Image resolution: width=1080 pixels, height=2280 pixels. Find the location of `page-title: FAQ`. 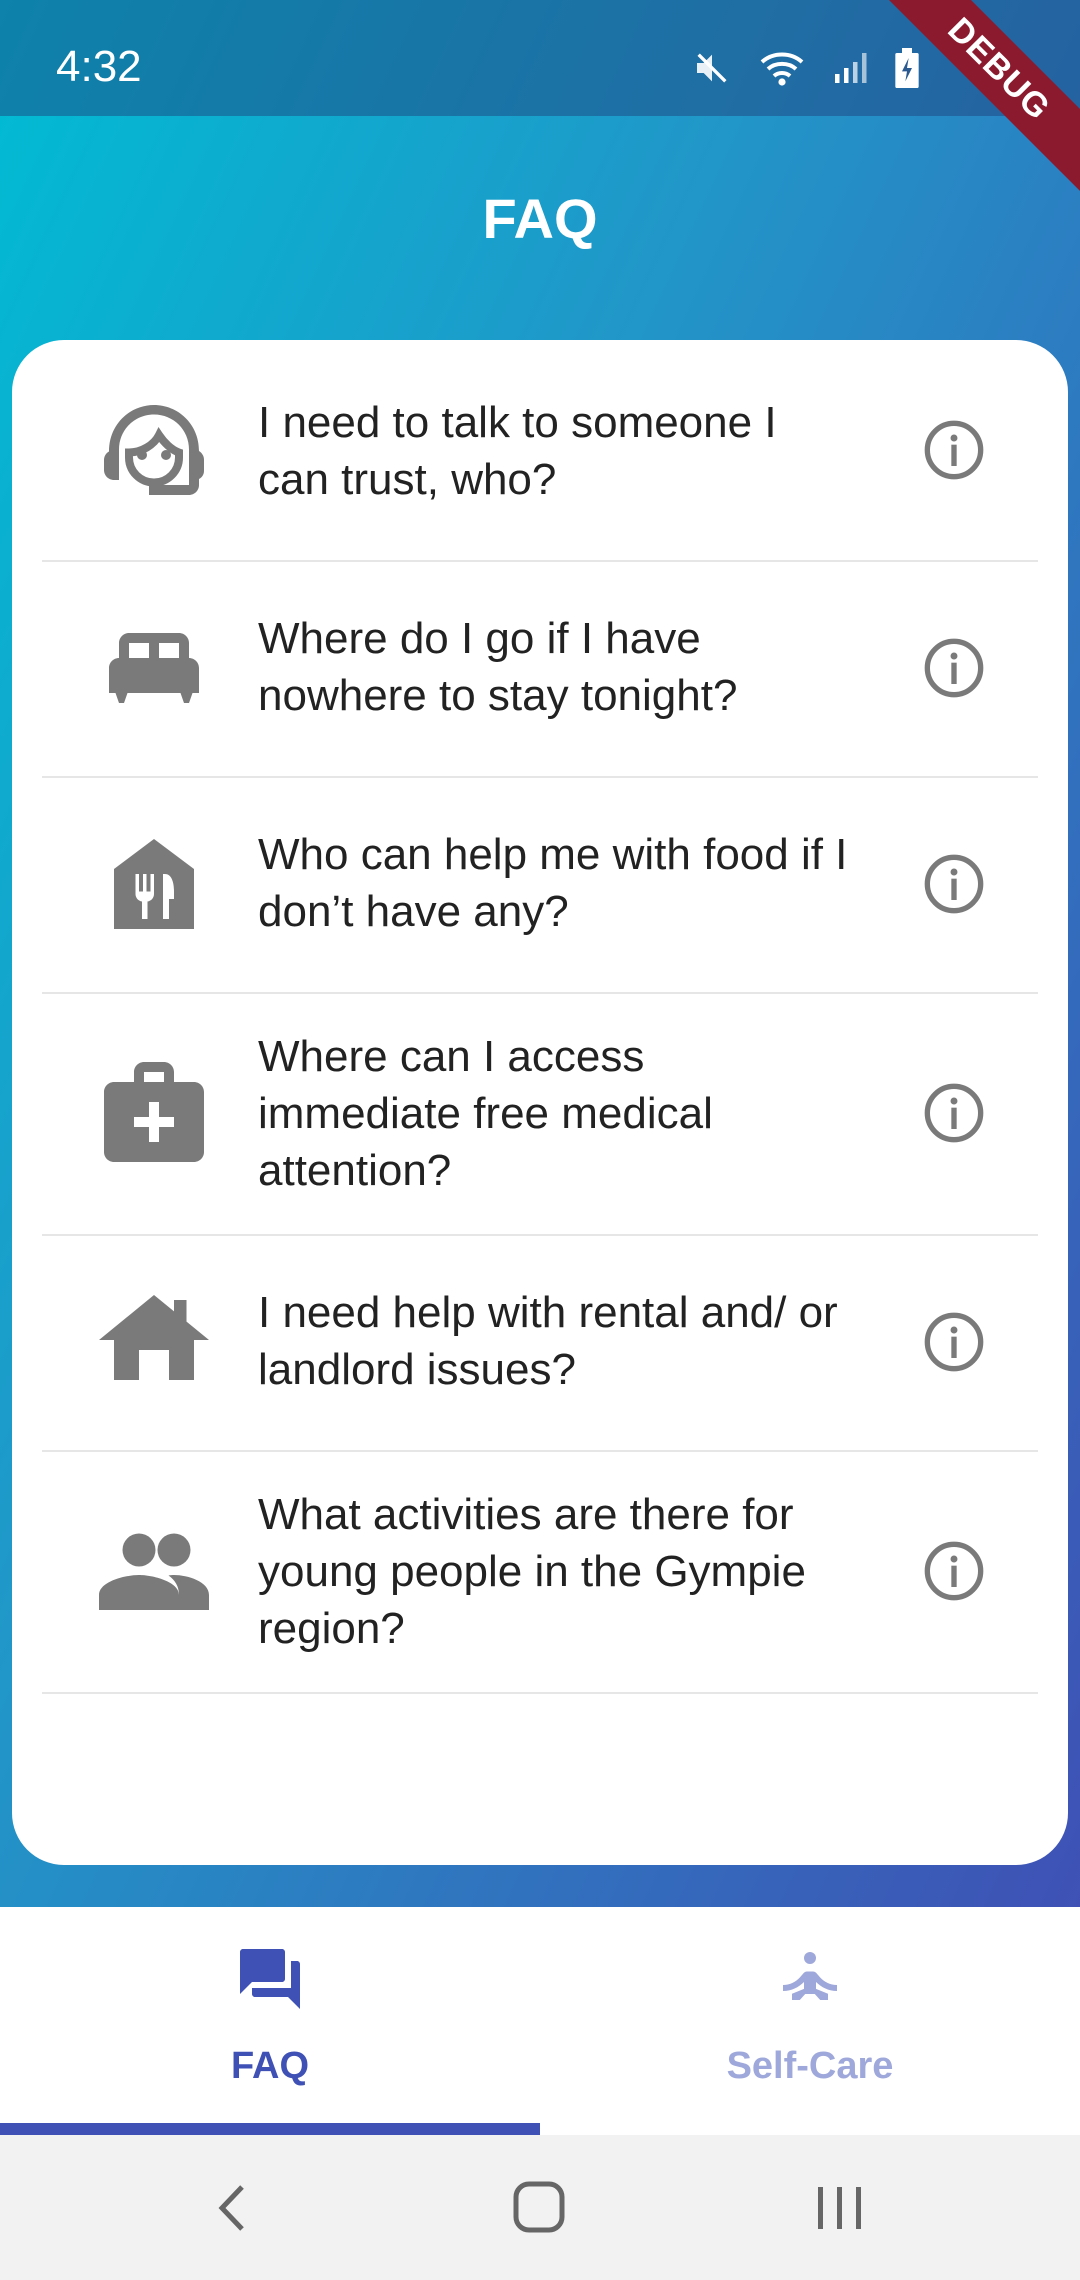

page-title: FAQ is located at coordinates (540, 218).